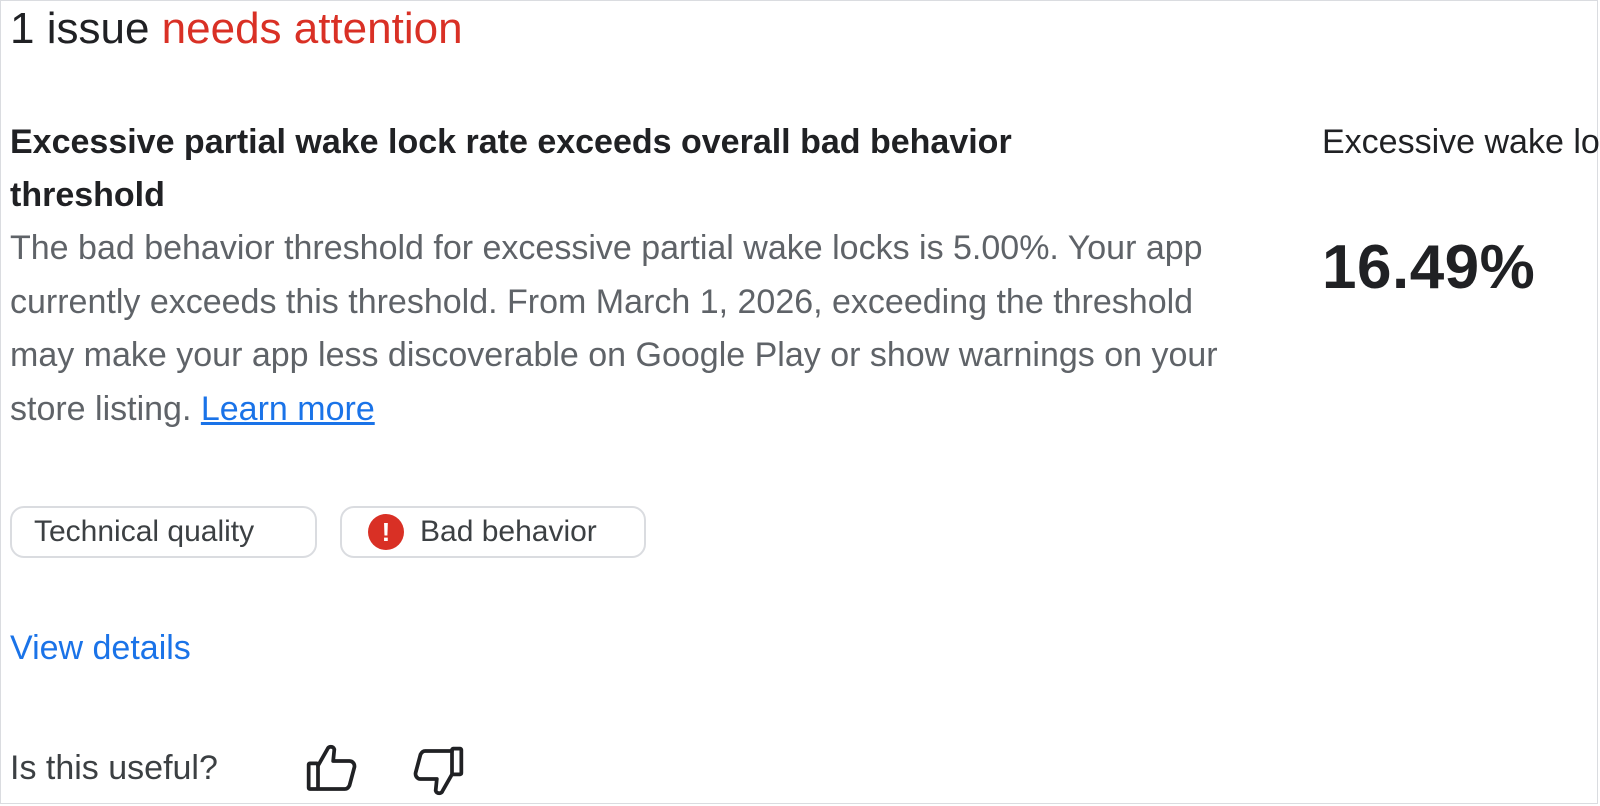 The height and width of the screenshot is (806, 1600). What do you see at coordinates (288, 409) in the screenshot?
I see `learn-more-link: Learn more` at bounding box center [288, 409].